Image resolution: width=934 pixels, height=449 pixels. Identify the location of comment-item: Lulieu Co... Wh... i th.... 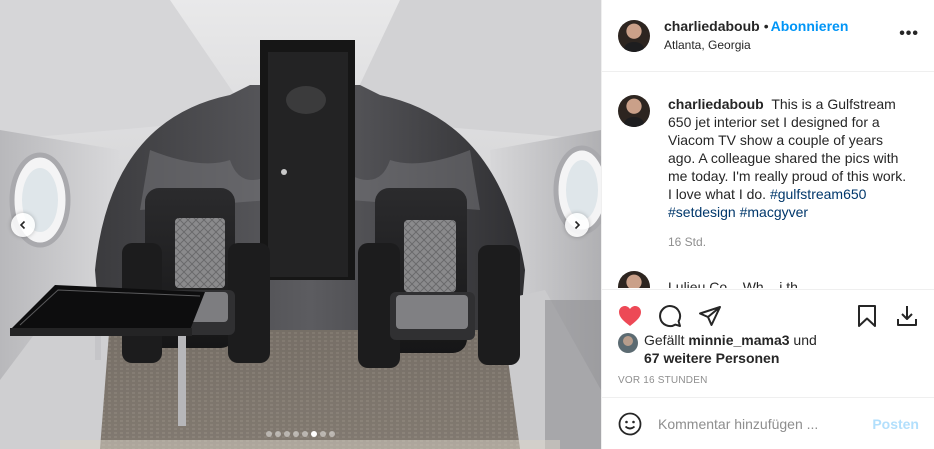
(768, 279).